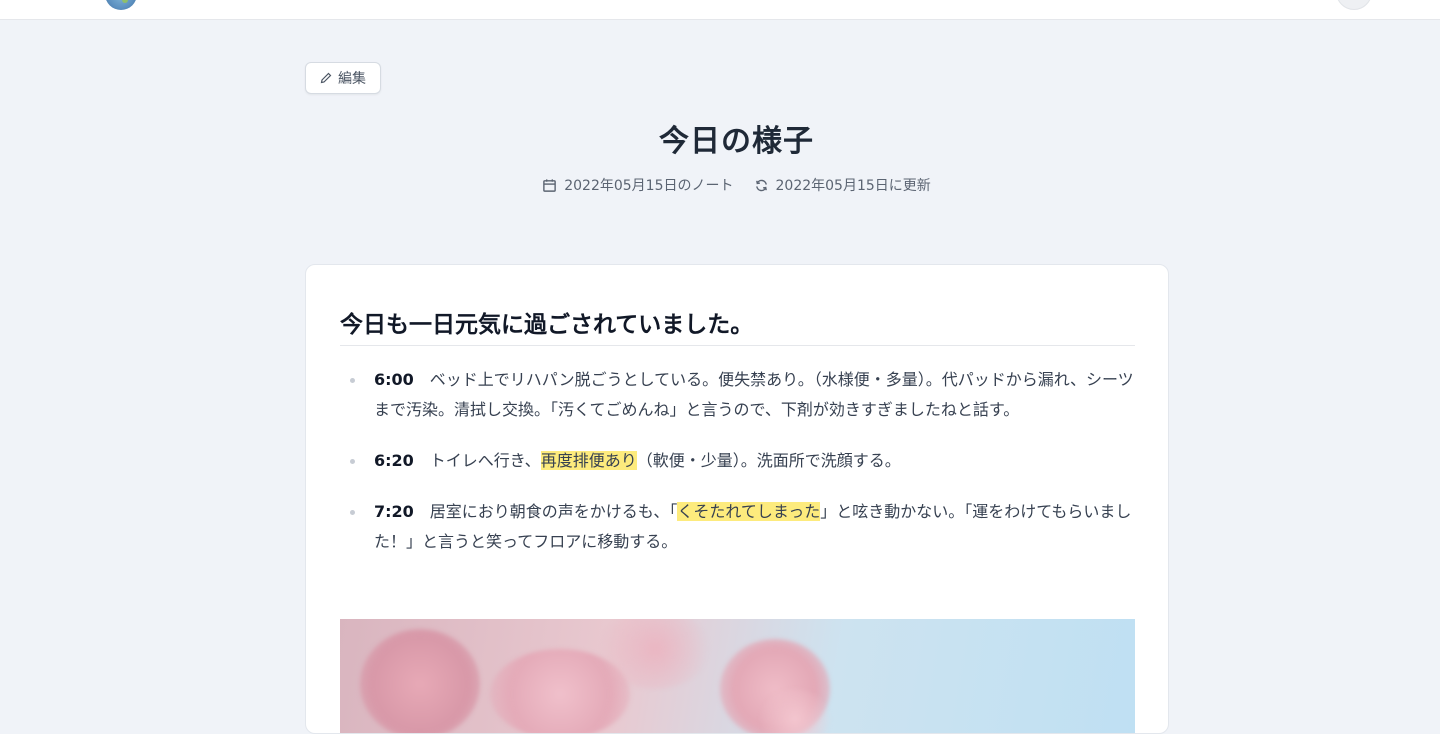 The width and height of the screenshot is (1440, 734). What do you see at coordinates (394, 460) in the screenshot?
I see `entry-time: 6:20` at bounding box center [394, 460].